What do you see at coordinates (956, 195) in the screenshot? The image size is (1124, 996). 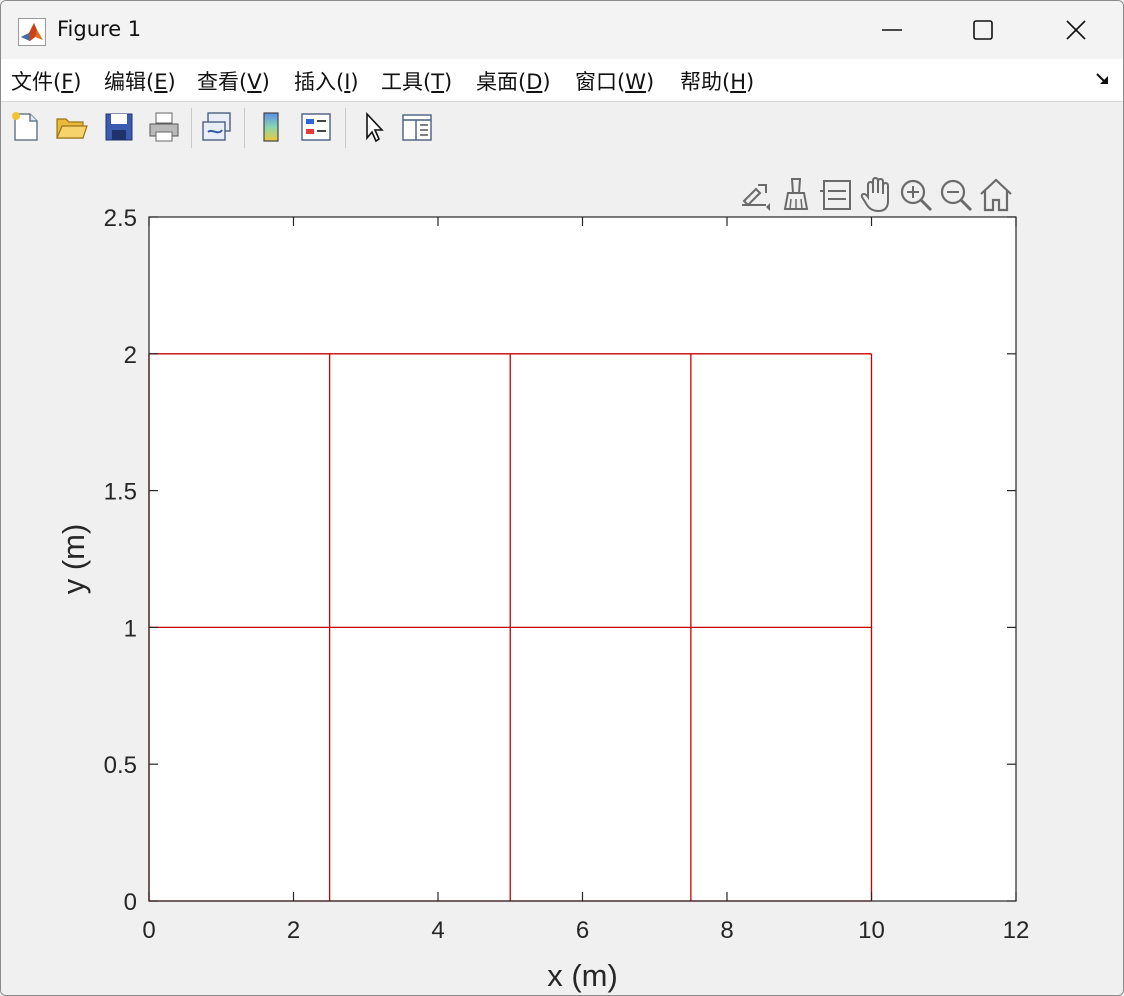 I see `zoom-out-icon` at bounding box center [956, 195].